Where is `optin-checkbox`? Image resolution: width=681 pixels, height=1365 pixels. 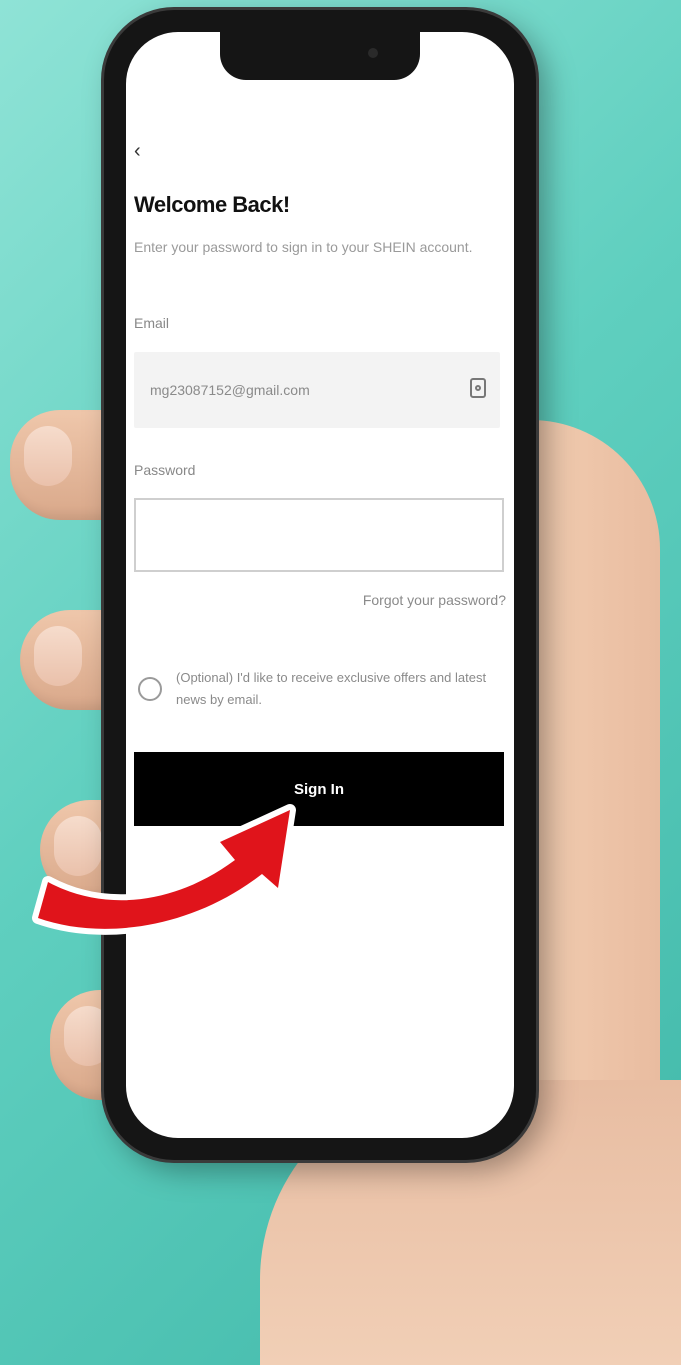
optin-checkbox is located at coordinates (150, 689).